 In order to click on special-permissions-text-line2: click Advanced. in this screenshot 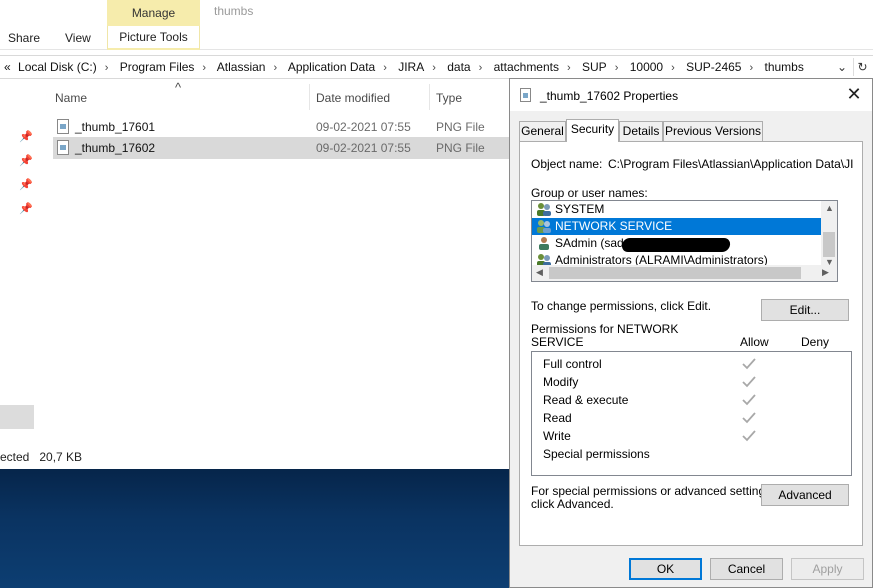, I will do `click(572, 504)`.